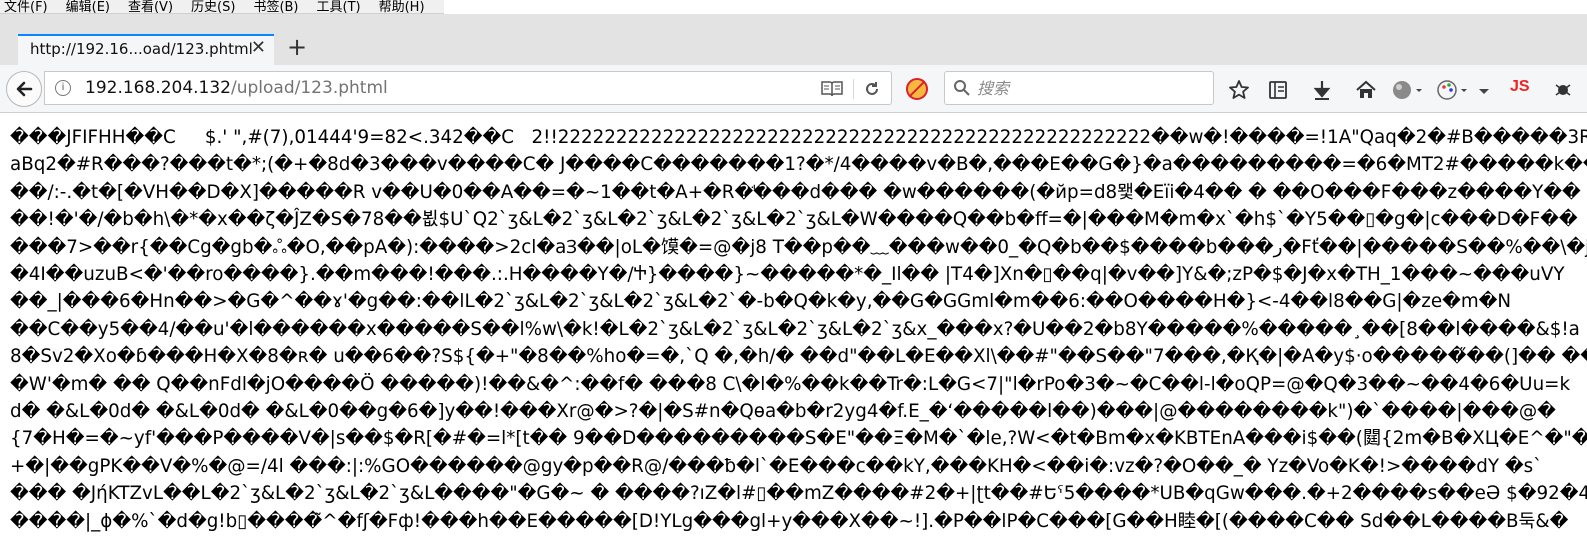 The width and height of the screenshot is (1587, 554). Describe the element at coordinates (1087, 88) in the screenshot. I see `search-input` at that location.